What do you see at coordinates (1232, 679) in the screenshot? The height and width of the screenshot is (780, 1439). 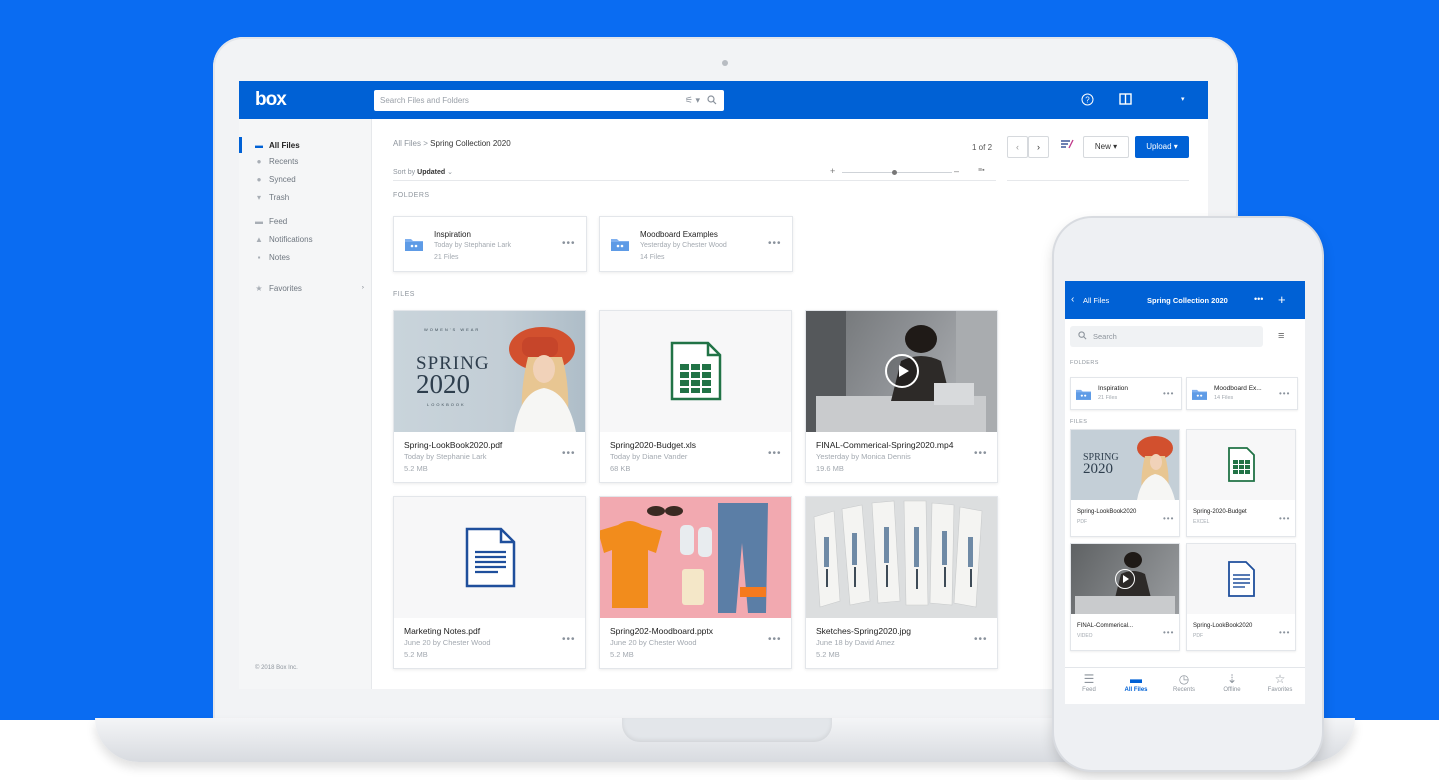 I see `download-icon: ⇣` at bounding box center [1232, 679].